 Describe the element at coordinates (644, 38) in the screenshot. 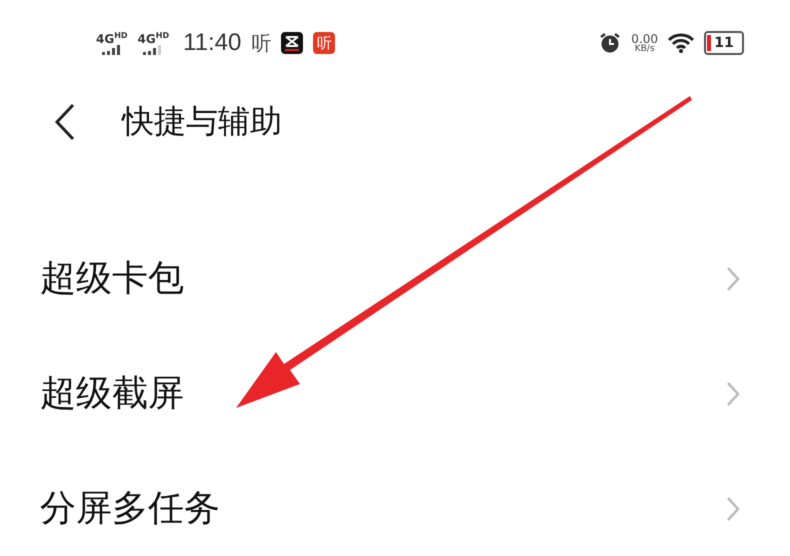

I see `speed-value: 0.00` at that location.